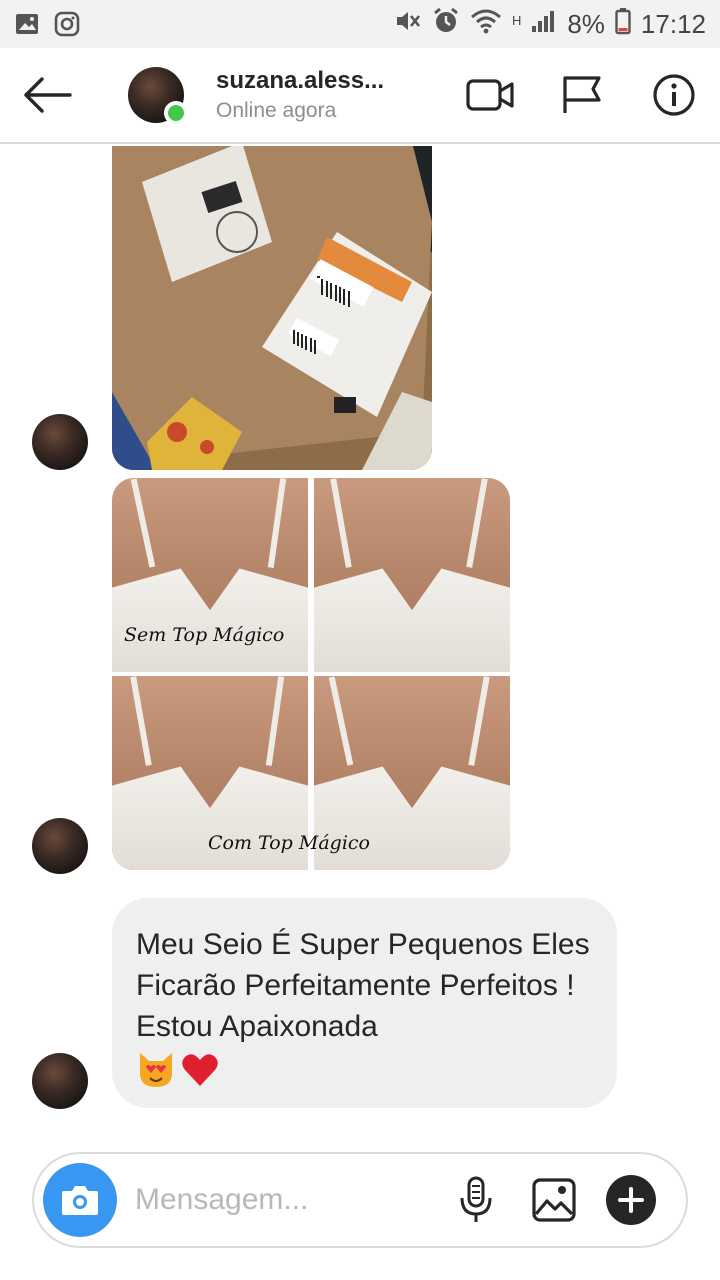 The image size is (720, 1280). I want to click on info-button, so click(674, 95).